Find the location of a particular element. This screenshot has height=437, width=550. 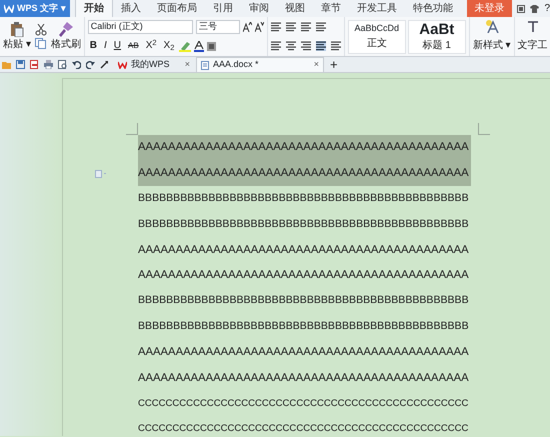

style-swatch: AaBbCcDd 正文 is located at coordinates (377, 37).